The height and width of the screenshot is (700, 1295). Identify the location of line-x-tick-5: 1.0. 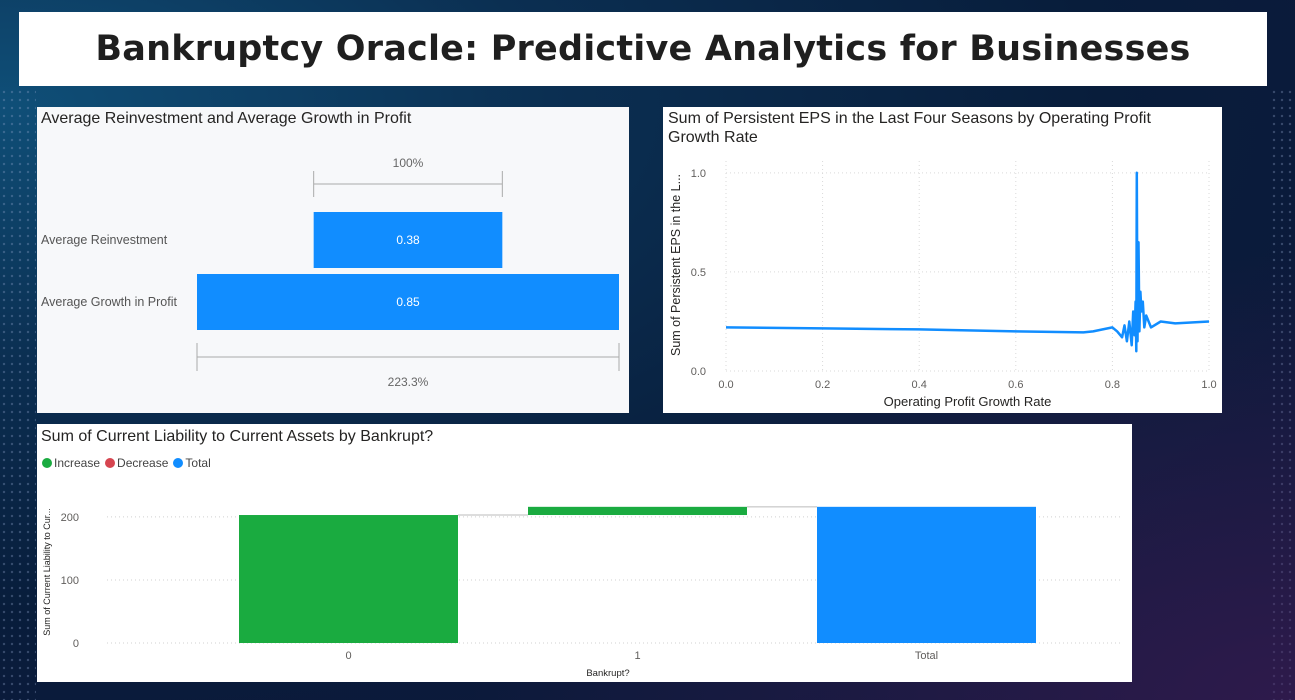
(1208, 385).